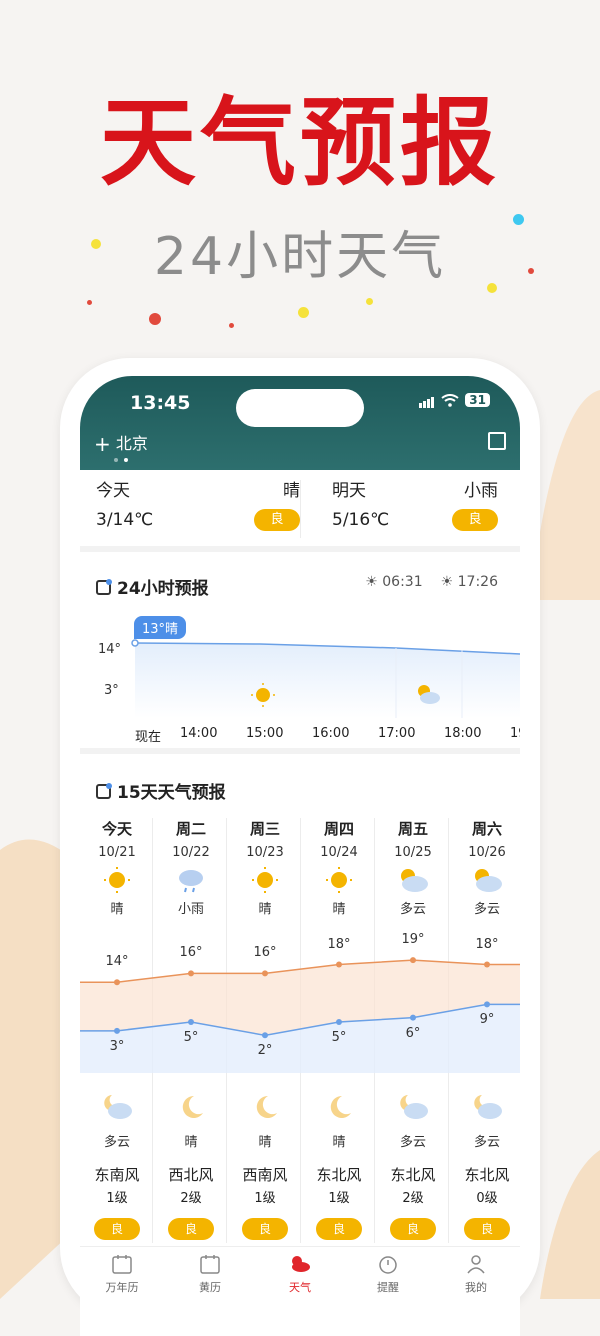 This screenshot has width=600, height=1336. What do you see at coordinates (121, 443) in the screenshot?
I see `add-city-button: + 北京` at bounding box center [121, 443].